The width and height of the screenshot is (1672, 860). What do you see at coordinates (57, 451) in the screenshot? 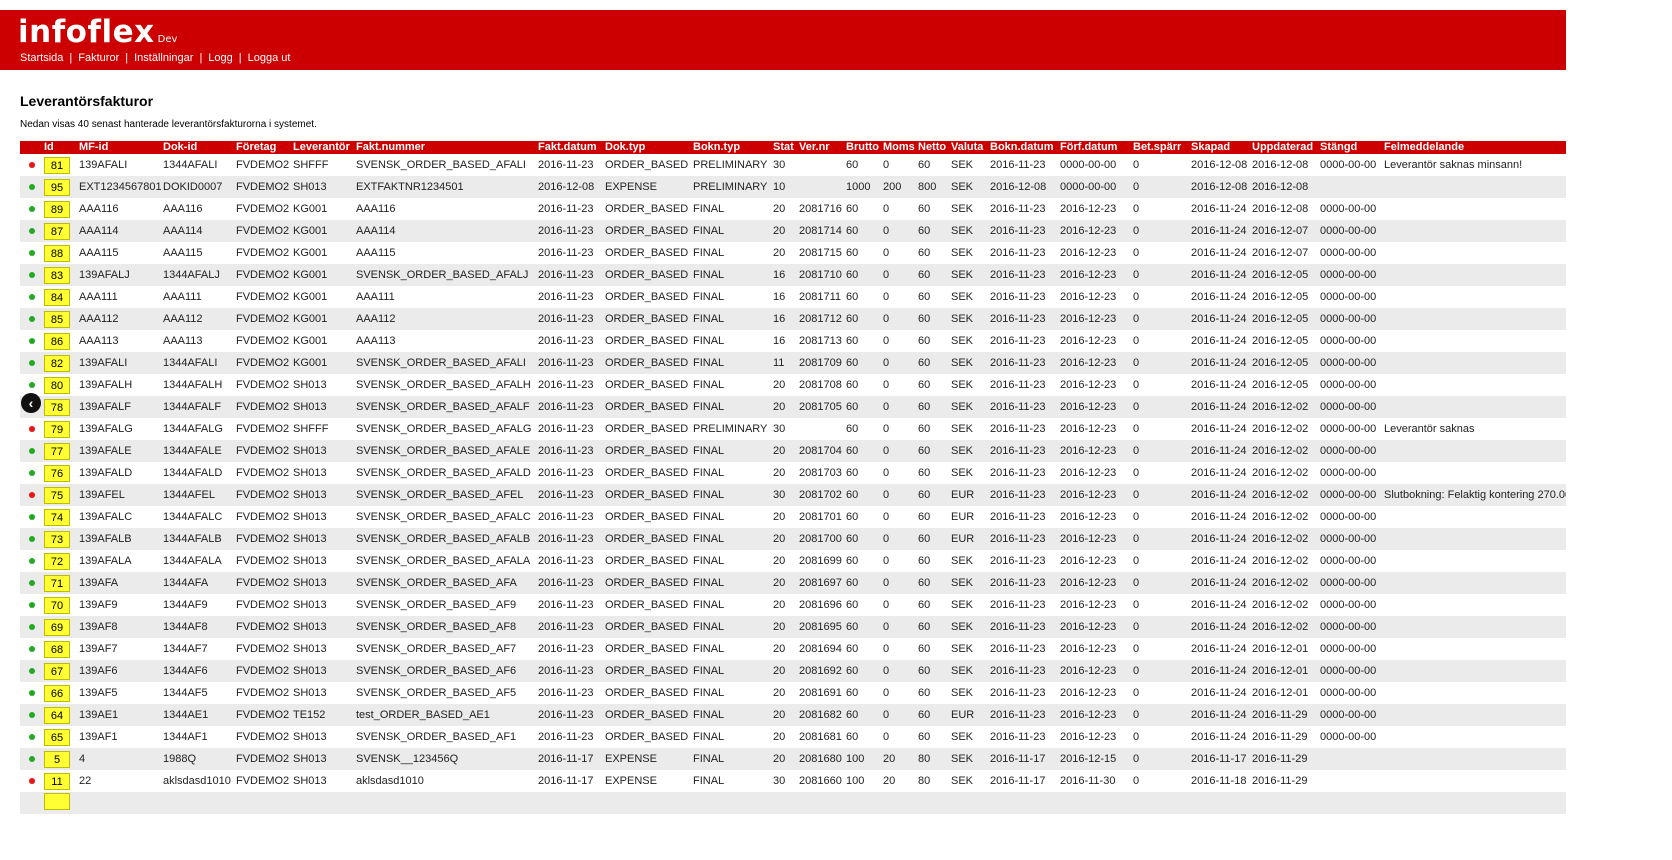
I see `invoice-id-button: 77` at bounding box center [57, 451].